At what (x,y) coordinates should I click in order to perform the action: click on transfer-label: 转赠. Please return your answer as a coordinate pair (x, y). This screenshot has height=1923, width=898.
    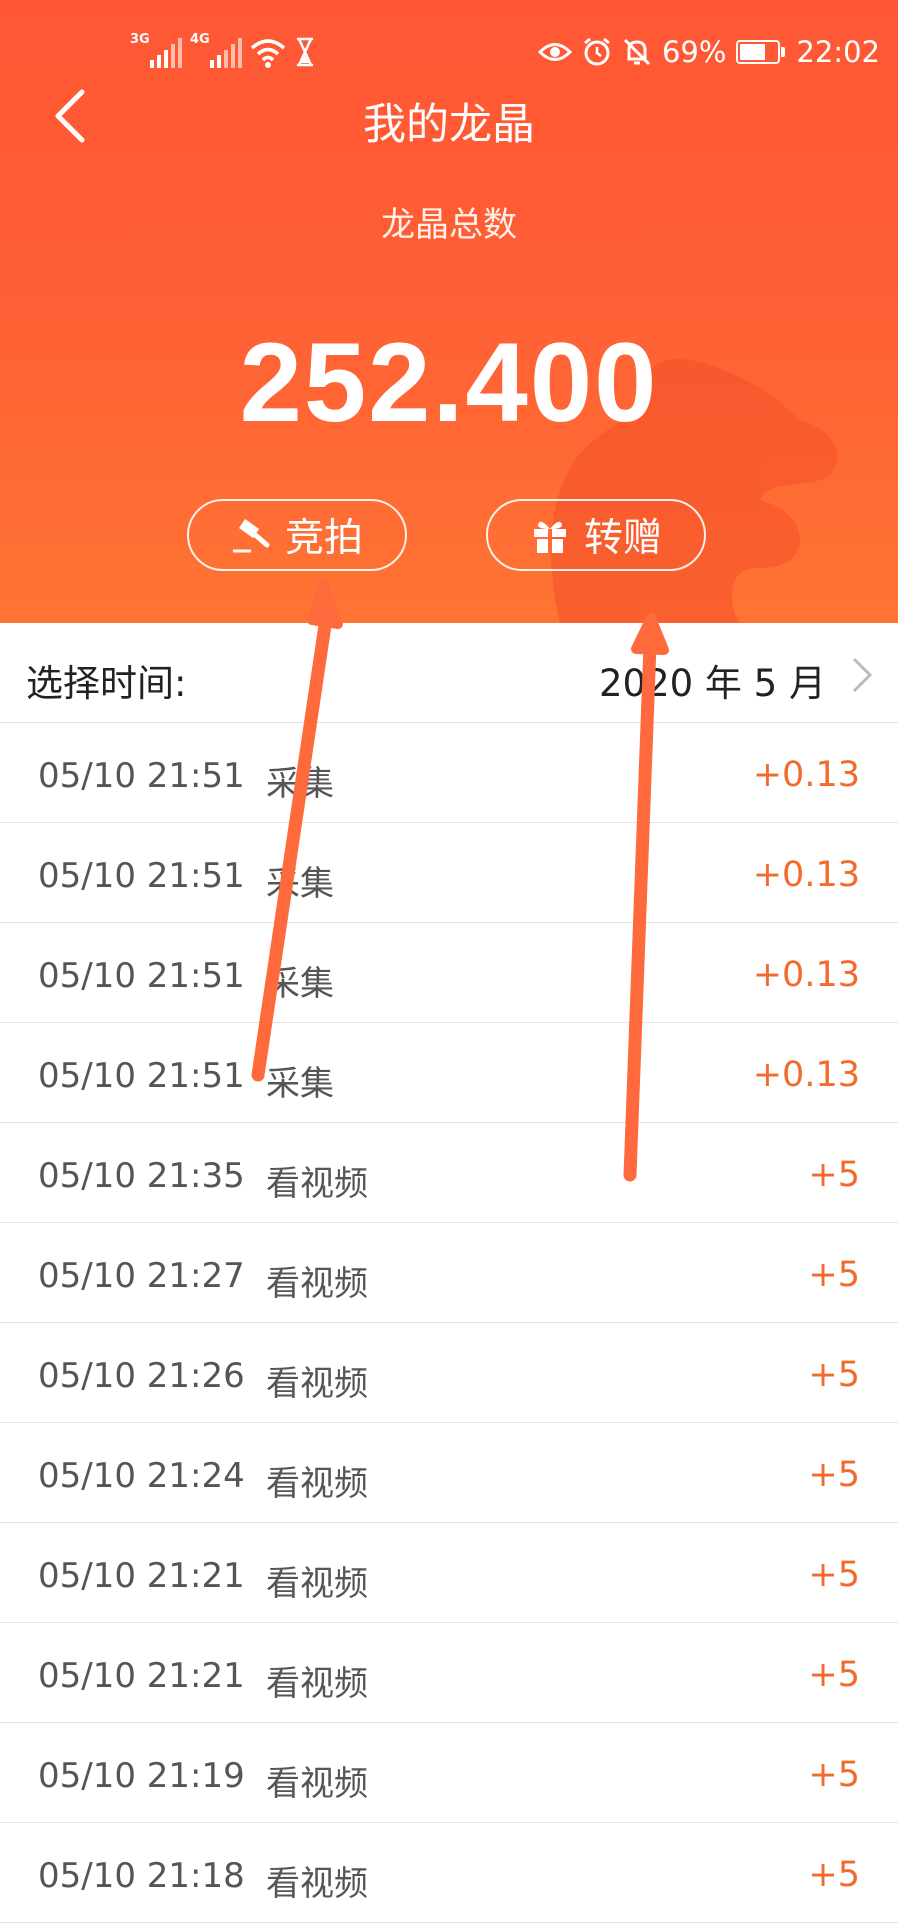
    Looking at the image, I should click on (622, 538).